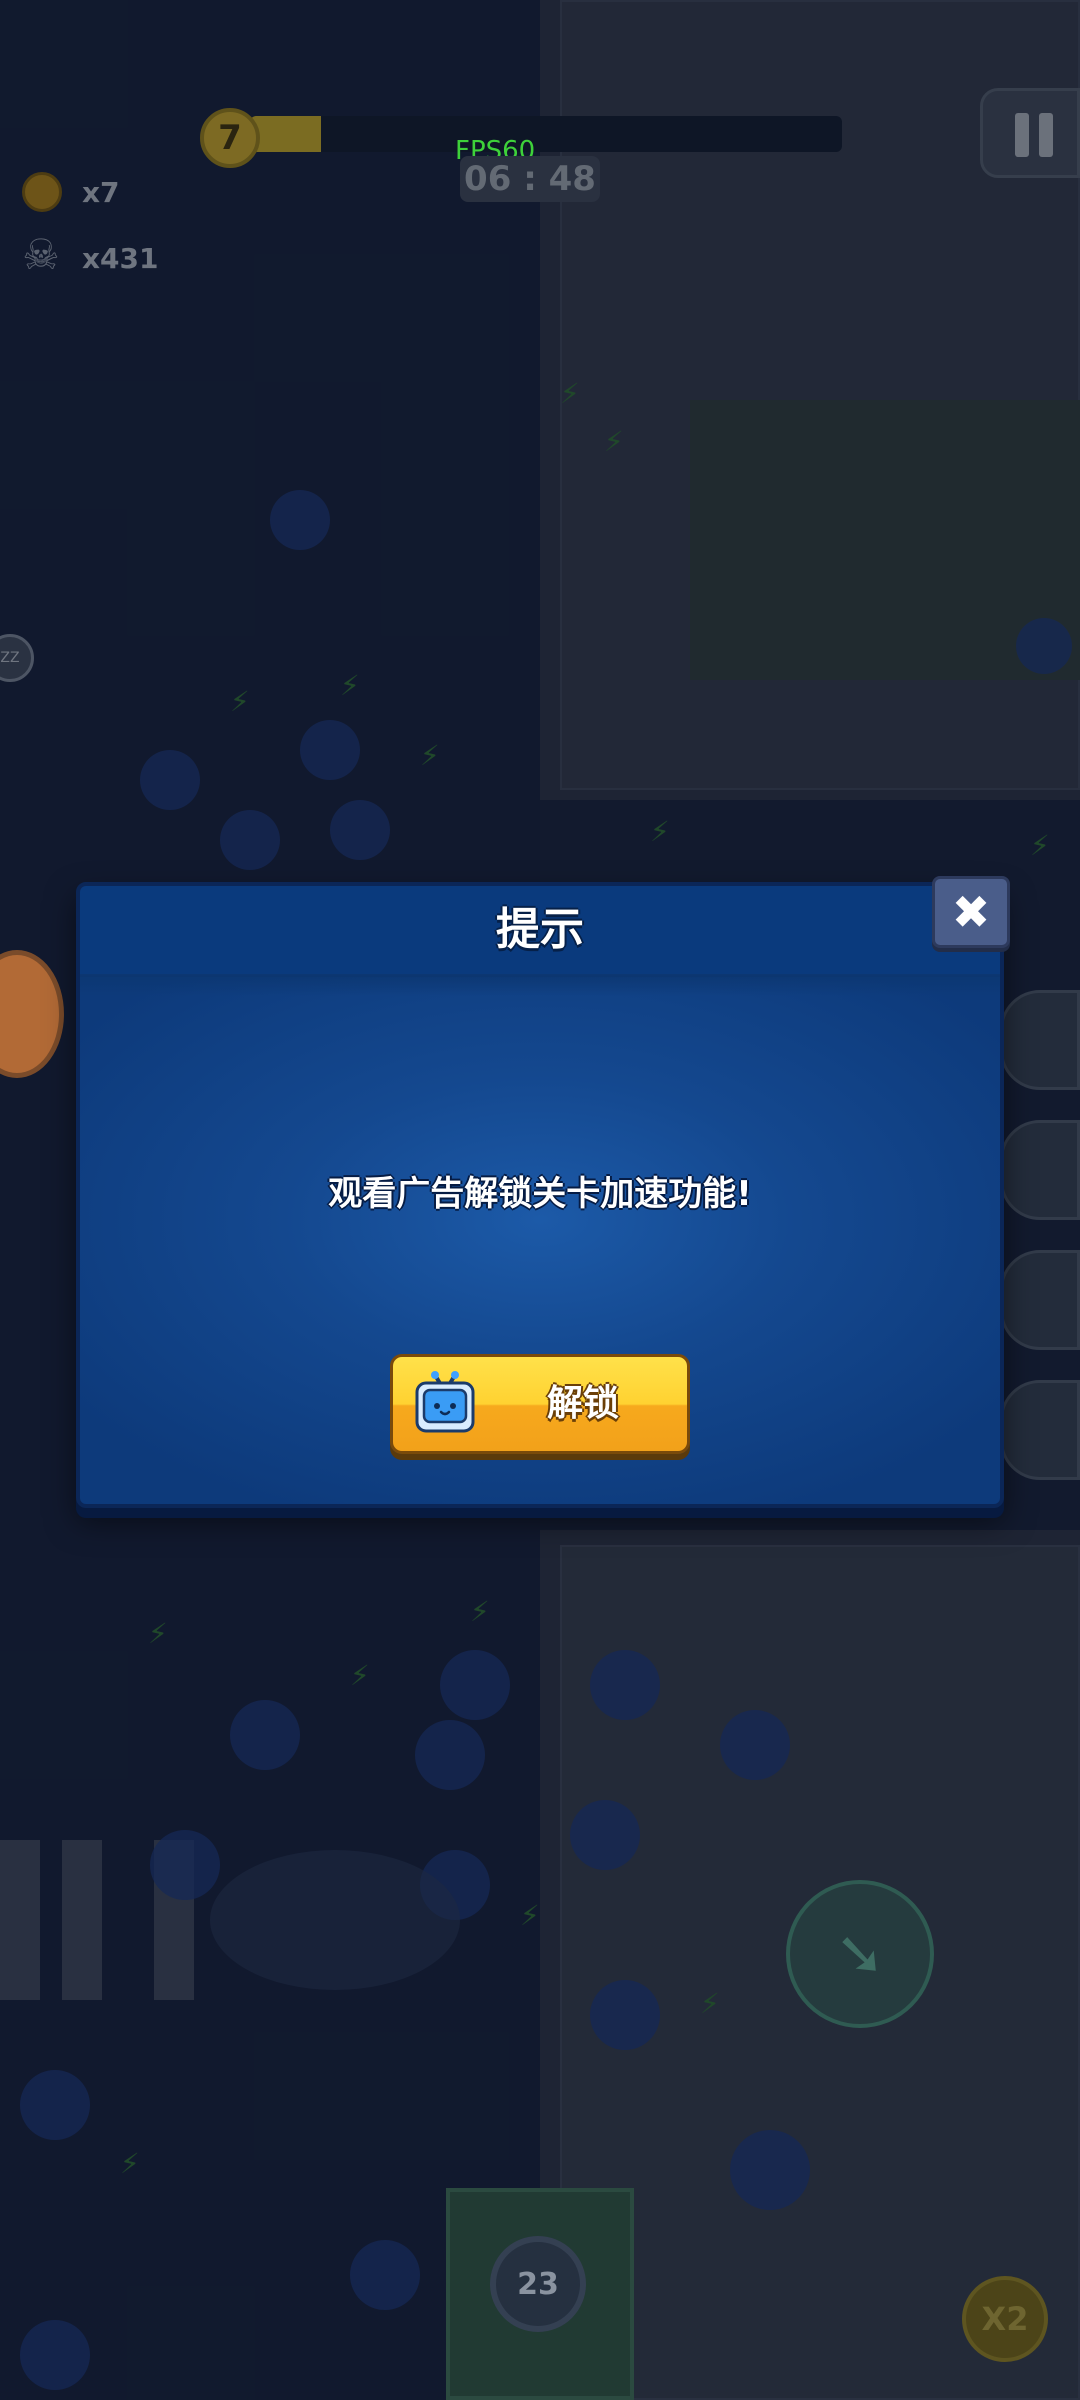  I want to click on speed-x2-button: X2, so click(1005, 2319).